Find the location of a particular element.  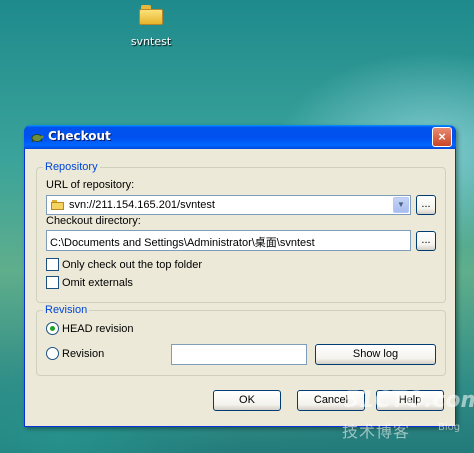

show-log-label: Show log is located at coordinates (375, 354).